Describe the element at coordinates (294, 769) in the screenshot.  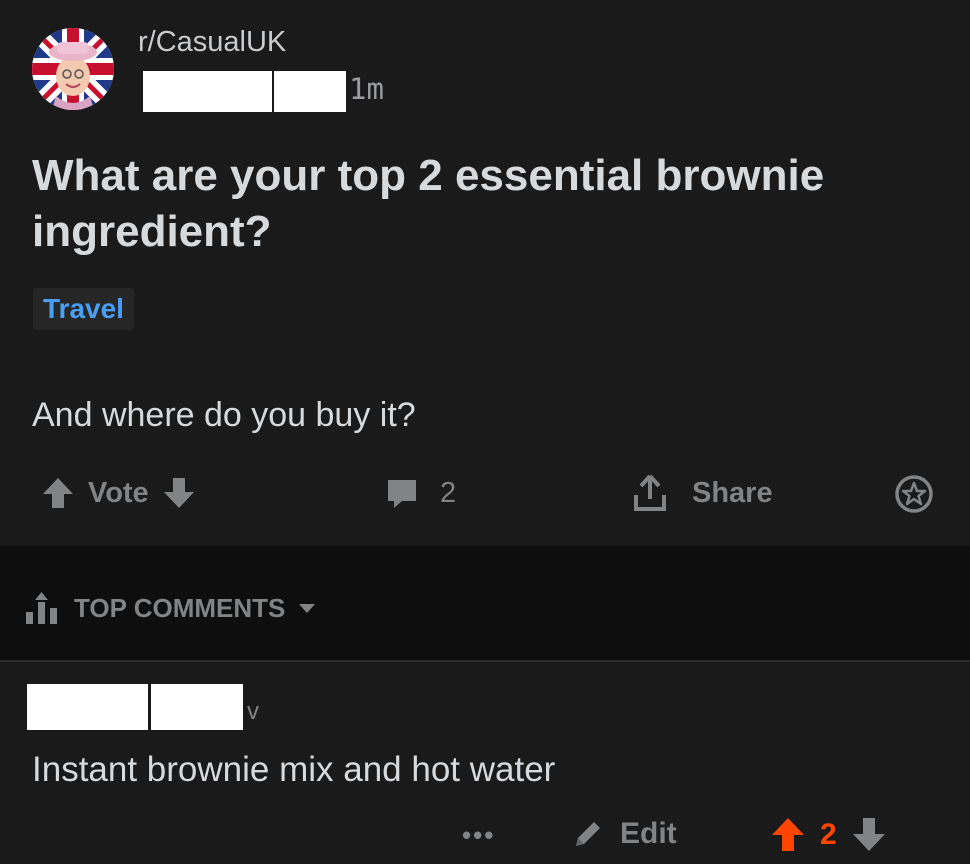
I see `comment-text: Instant brownie mix and hot water` at that location.